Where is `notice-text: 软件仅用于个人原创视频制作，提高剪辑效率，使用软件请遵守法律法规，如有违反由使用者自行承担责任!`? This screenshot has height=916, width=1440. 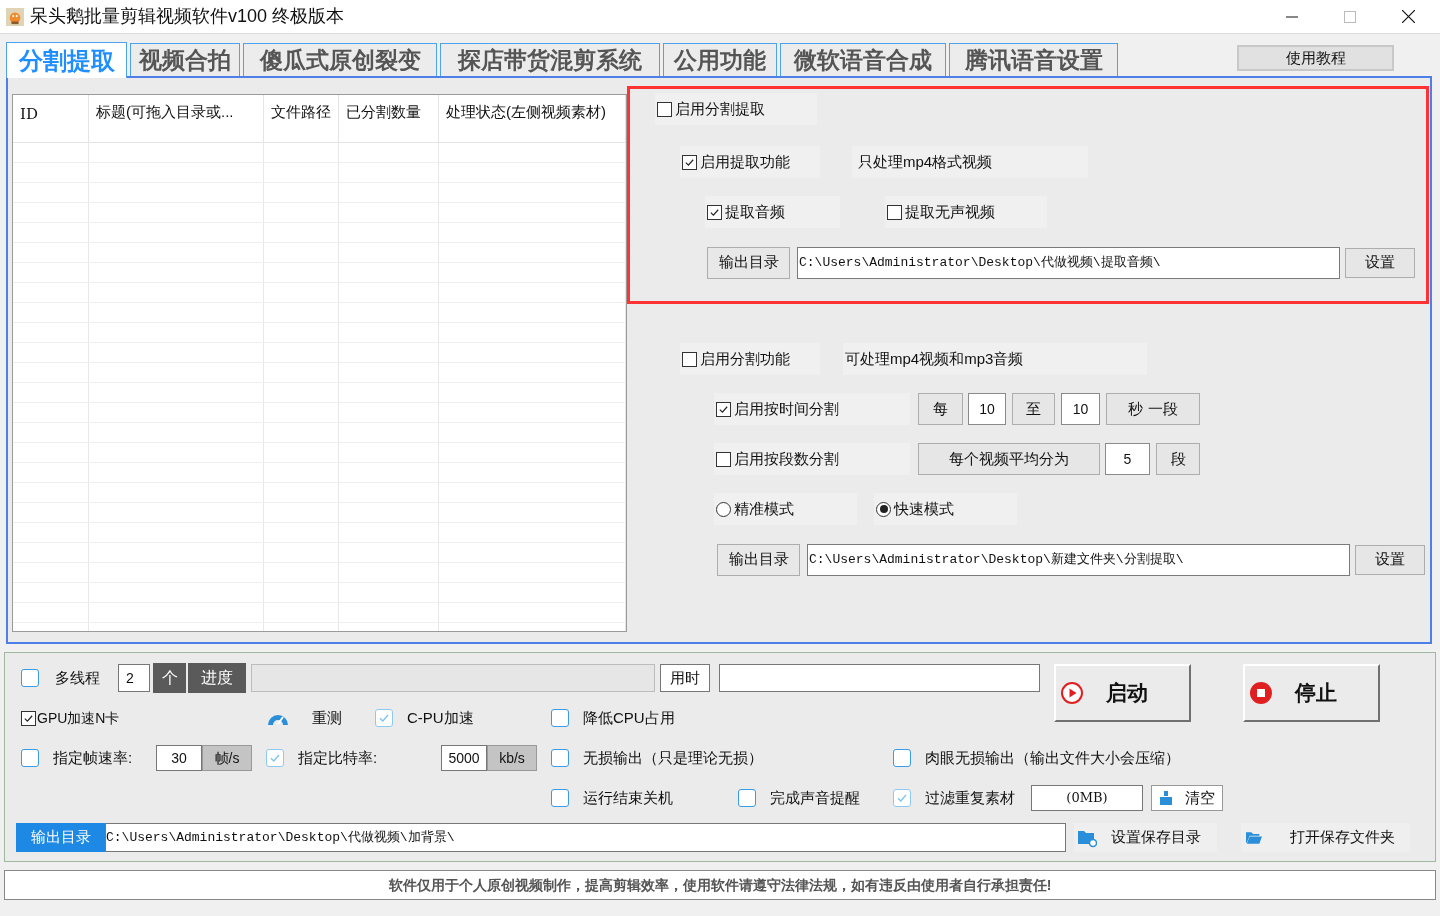 notice-text: 软件仅用于个人原创视频制作，提高剪辑效率，使用软件请遵守法律法规，如有违反由使用者自行承担责任! is located at coordinates (720, 885).